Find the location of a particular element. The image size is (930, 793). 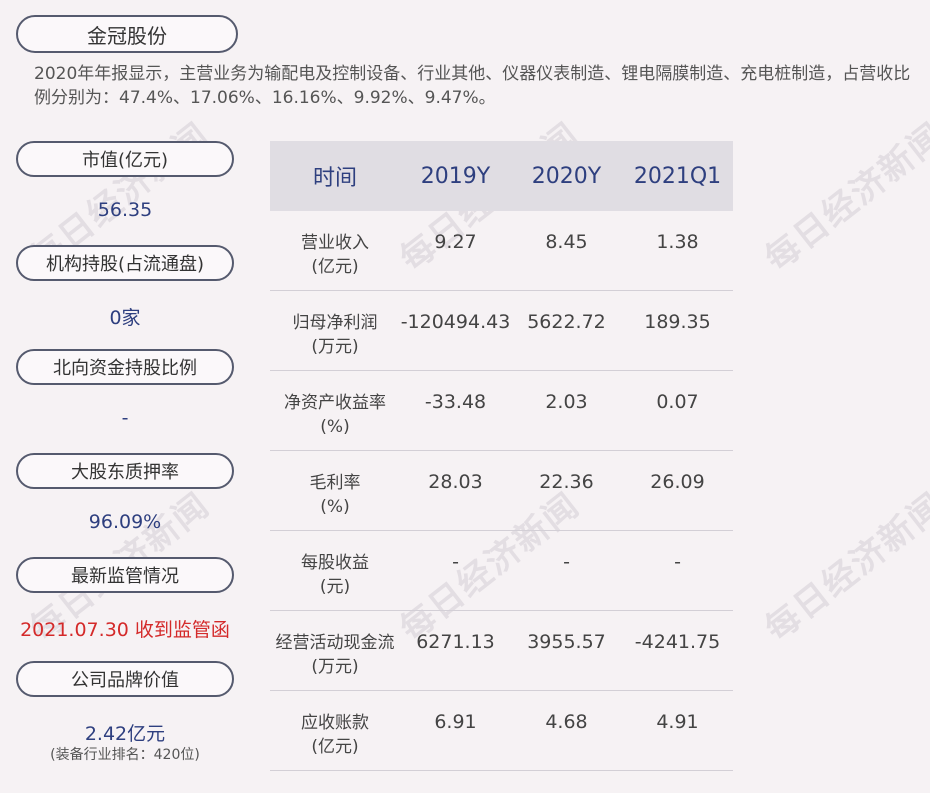

institutional-holding-label: 机构持股(占流通盘) is located at coordinates (125, 263).